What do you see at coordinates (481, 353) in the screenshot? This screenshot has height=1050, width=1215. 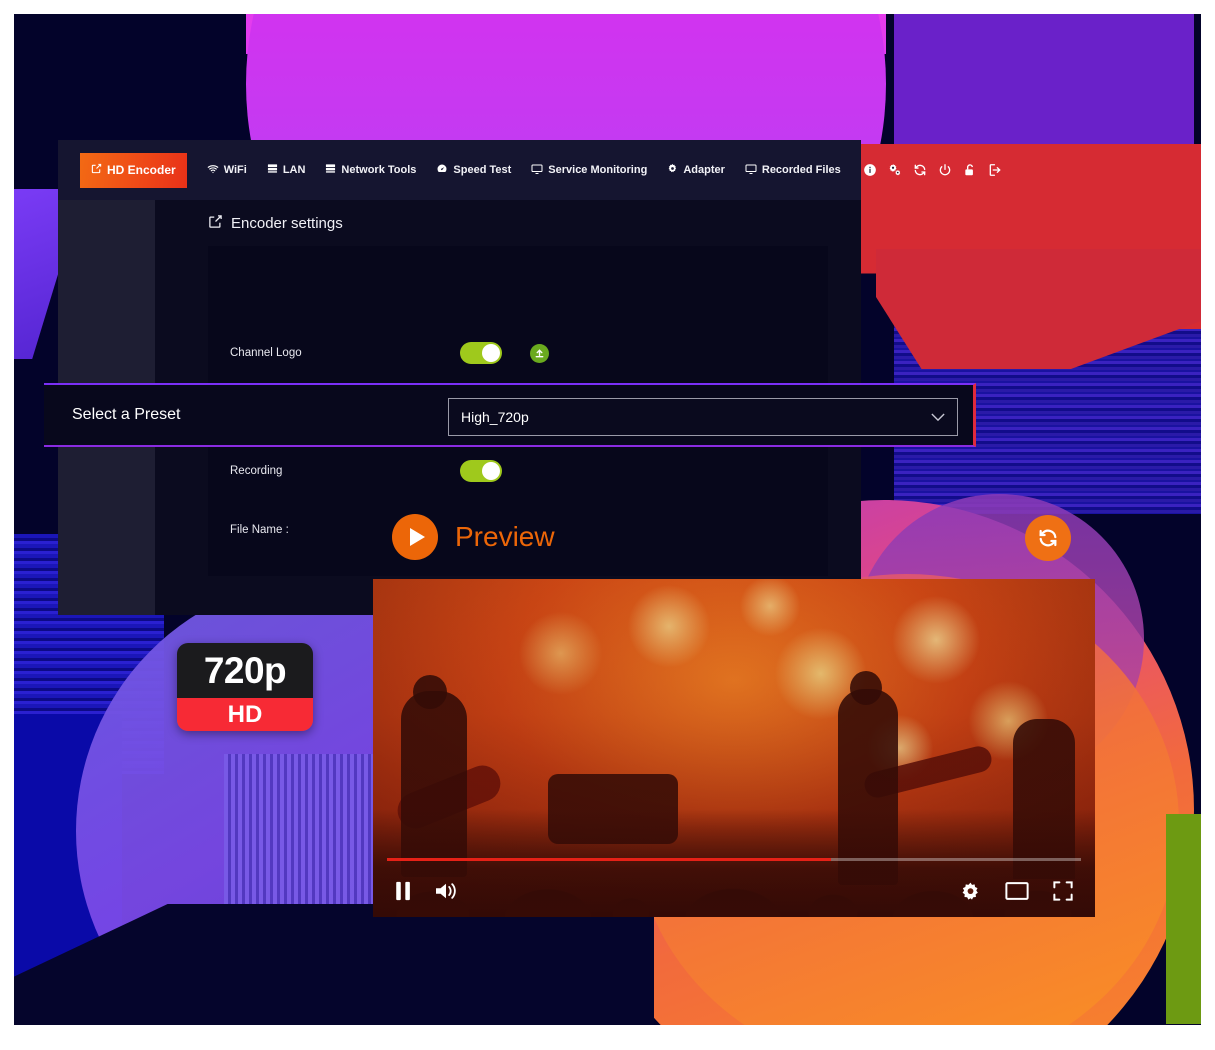 I see `channel-logo-toggle` at bounding box center [481, 353].